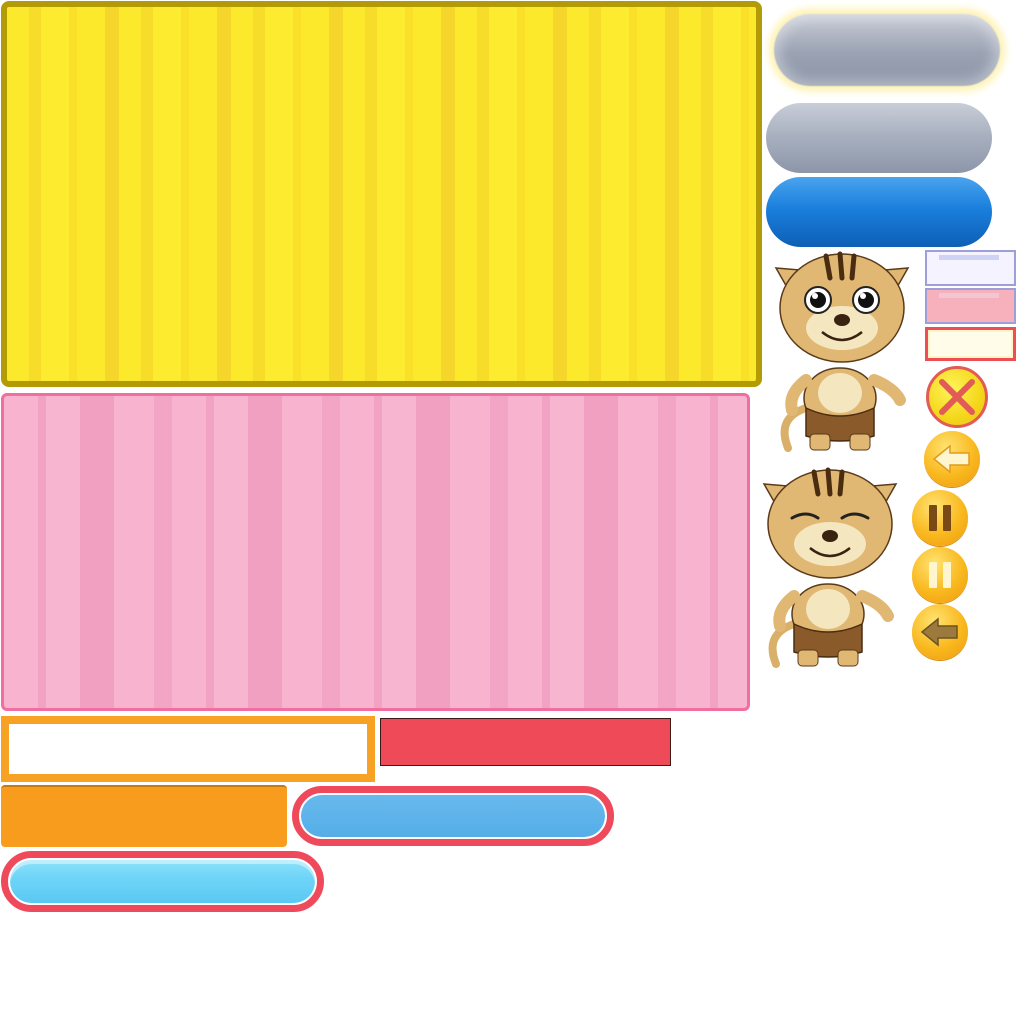  Describe the element at coordinates (970, 344) in the screenshot. I see `cream-input-frame` at that location.